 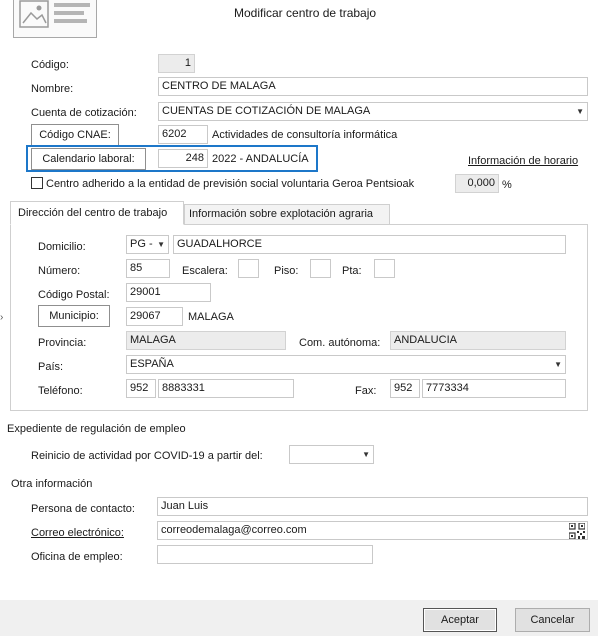 I want to click on window-title: Modificar centro de trabajo, so click(x=305, y=13).